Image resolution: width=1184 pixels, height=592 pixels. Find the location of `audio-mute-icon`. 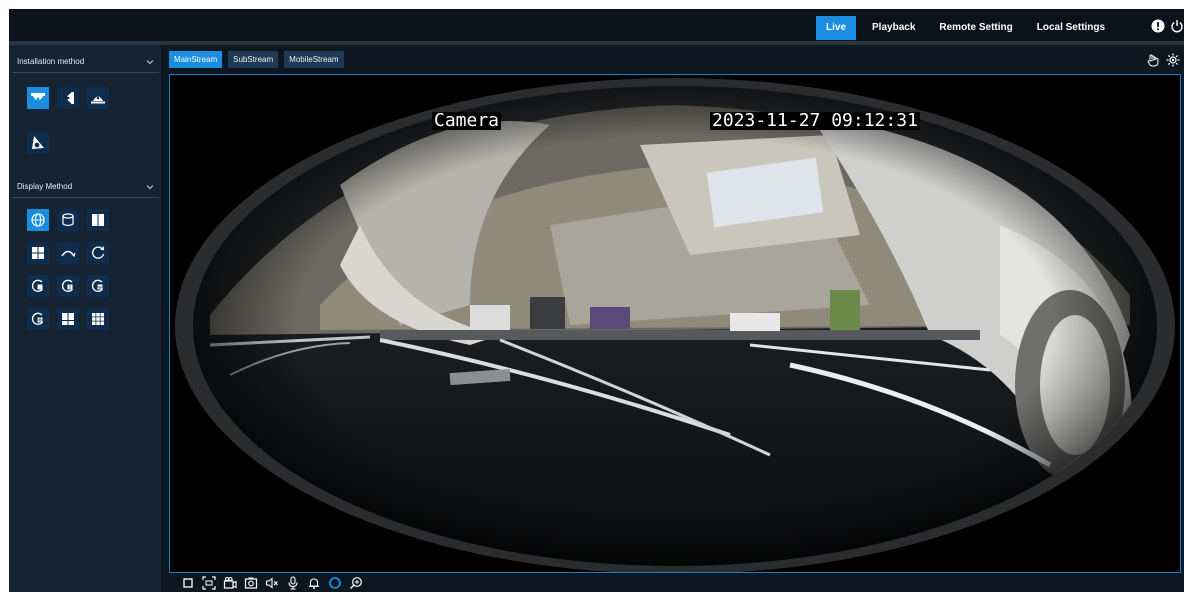

audio-mute-icon is located at coordinates (271, 582).